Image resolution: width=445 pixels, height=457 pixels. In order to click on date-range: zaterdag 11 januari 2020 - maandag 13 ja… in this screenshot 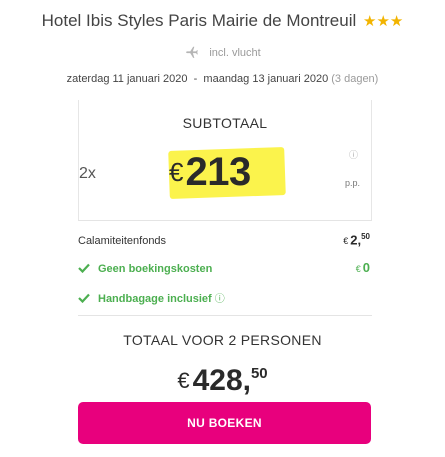, I will do `click(197, 79)`.